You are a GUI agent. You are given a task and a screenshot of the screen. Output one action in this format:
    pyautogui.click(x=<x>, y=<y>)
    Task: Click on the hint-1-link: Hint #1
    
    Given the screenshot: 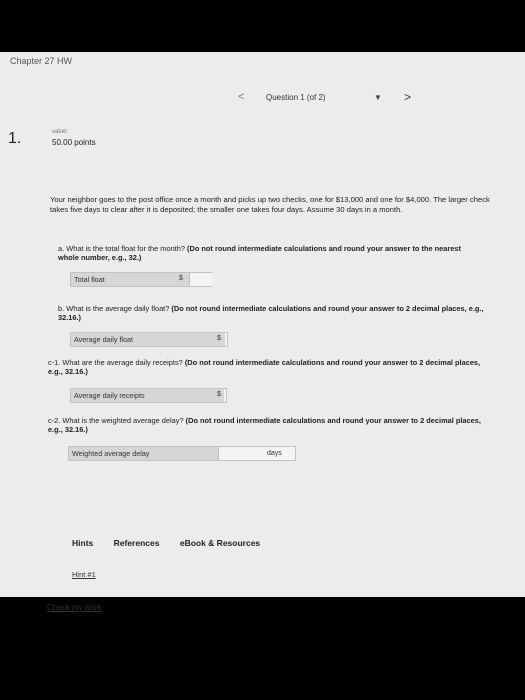 What is the action you would take?
    pyautogui.click(x=84, y=574)
    